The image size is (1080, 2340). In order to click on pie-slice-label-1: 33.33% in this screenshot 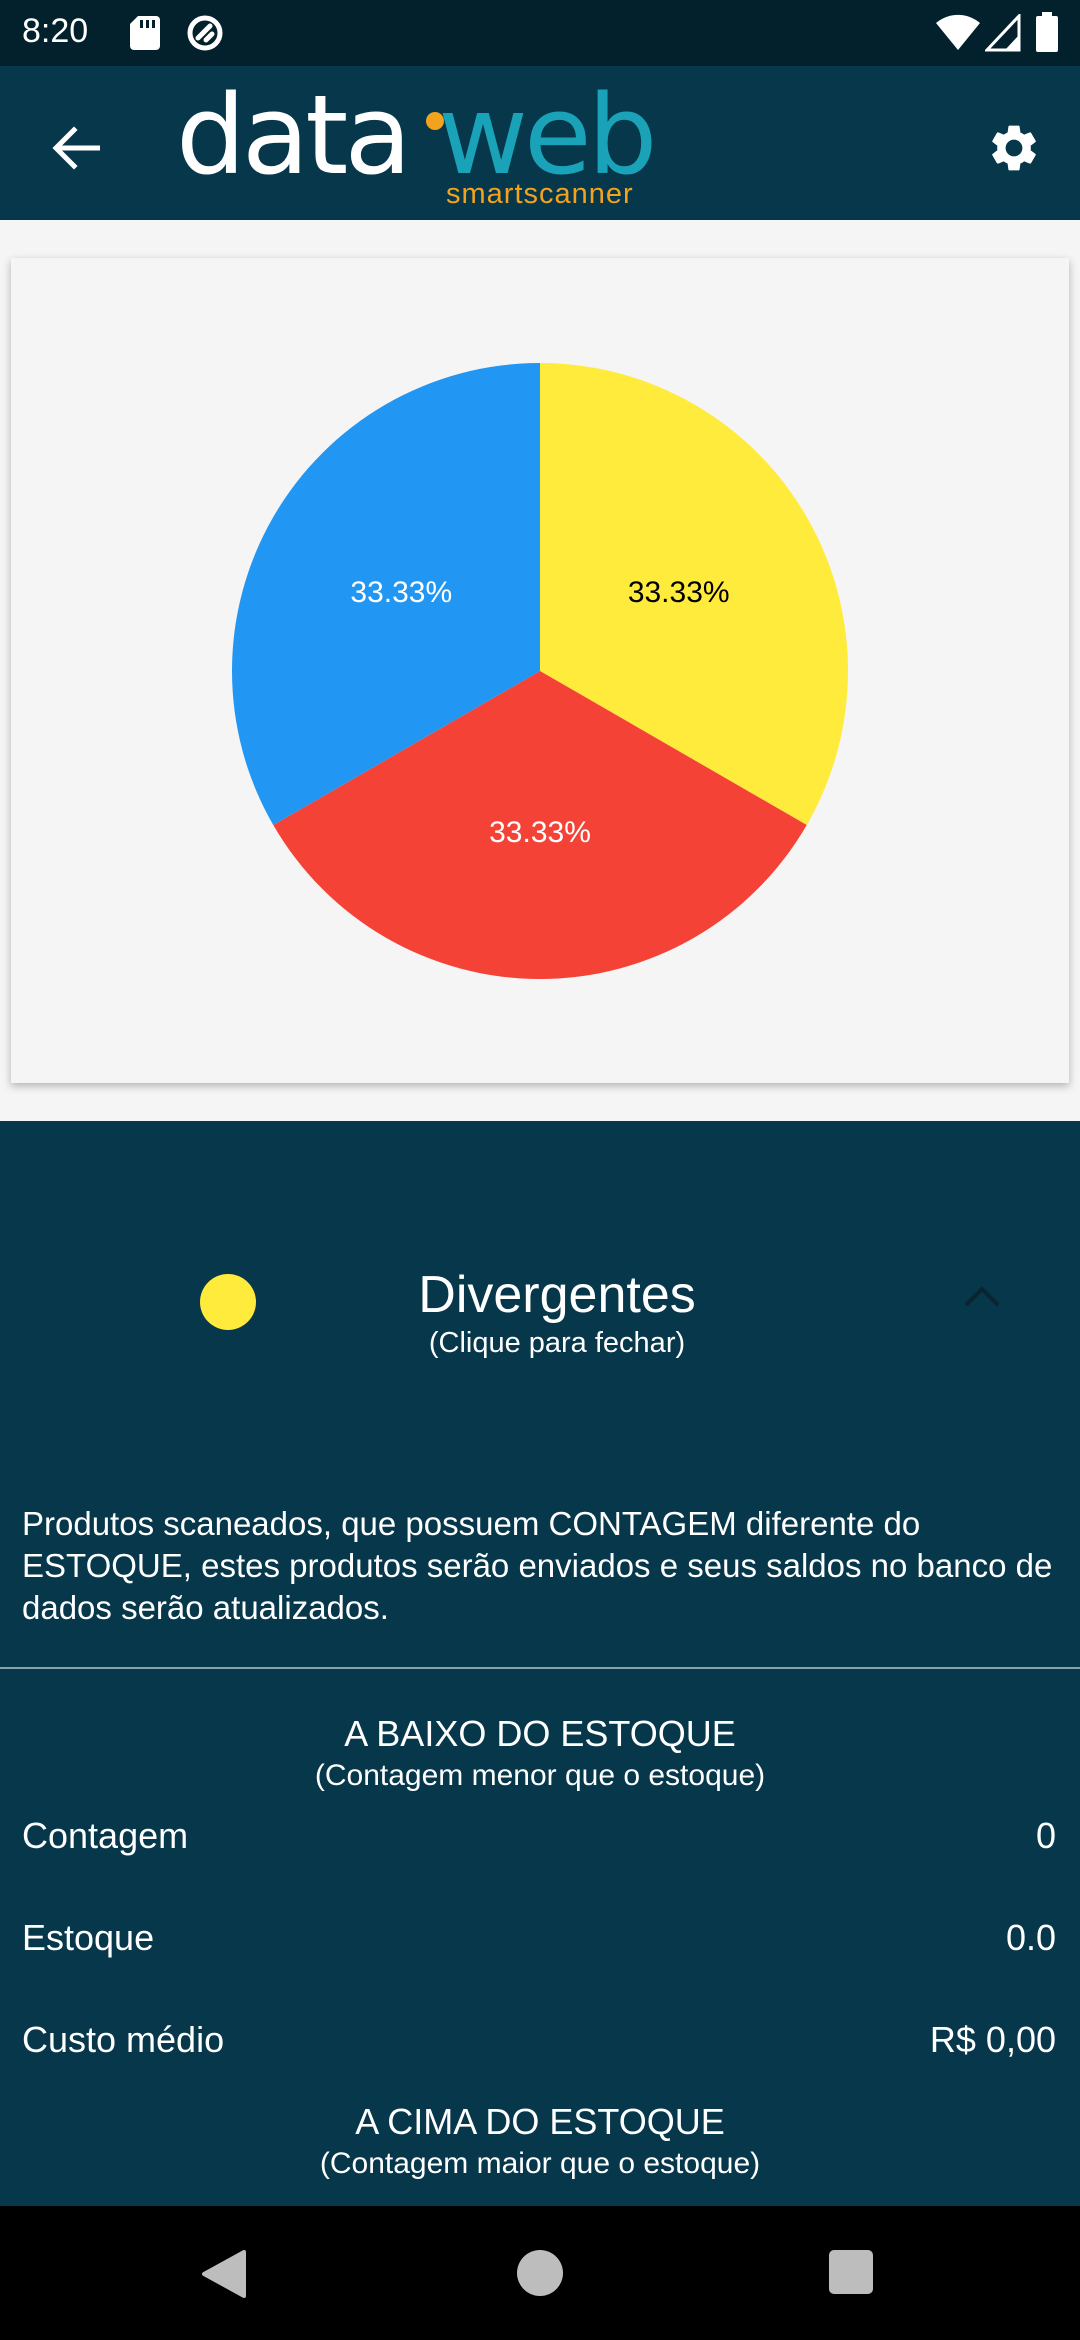, I will do `click(540, 832)`.